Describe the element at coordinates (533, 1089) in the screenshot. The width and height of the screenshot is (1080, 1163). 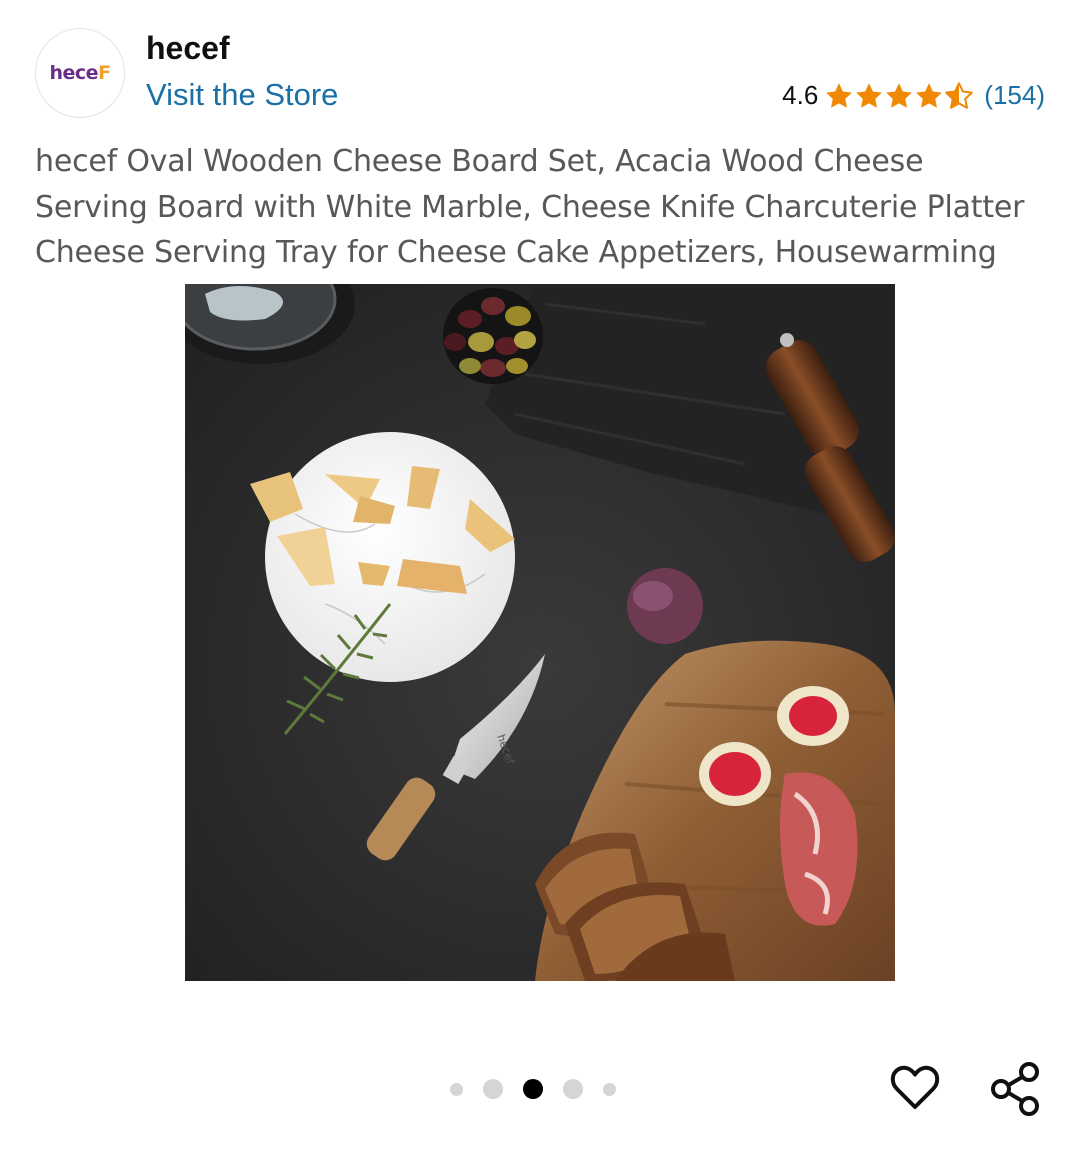
I see `carousel-dot-active` at that location.